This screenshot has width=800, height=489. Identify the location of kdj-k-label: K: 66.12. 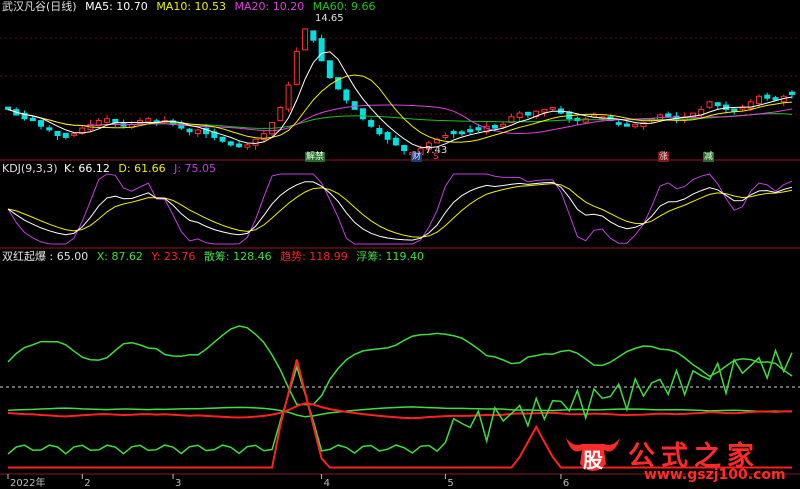
(87, 168).